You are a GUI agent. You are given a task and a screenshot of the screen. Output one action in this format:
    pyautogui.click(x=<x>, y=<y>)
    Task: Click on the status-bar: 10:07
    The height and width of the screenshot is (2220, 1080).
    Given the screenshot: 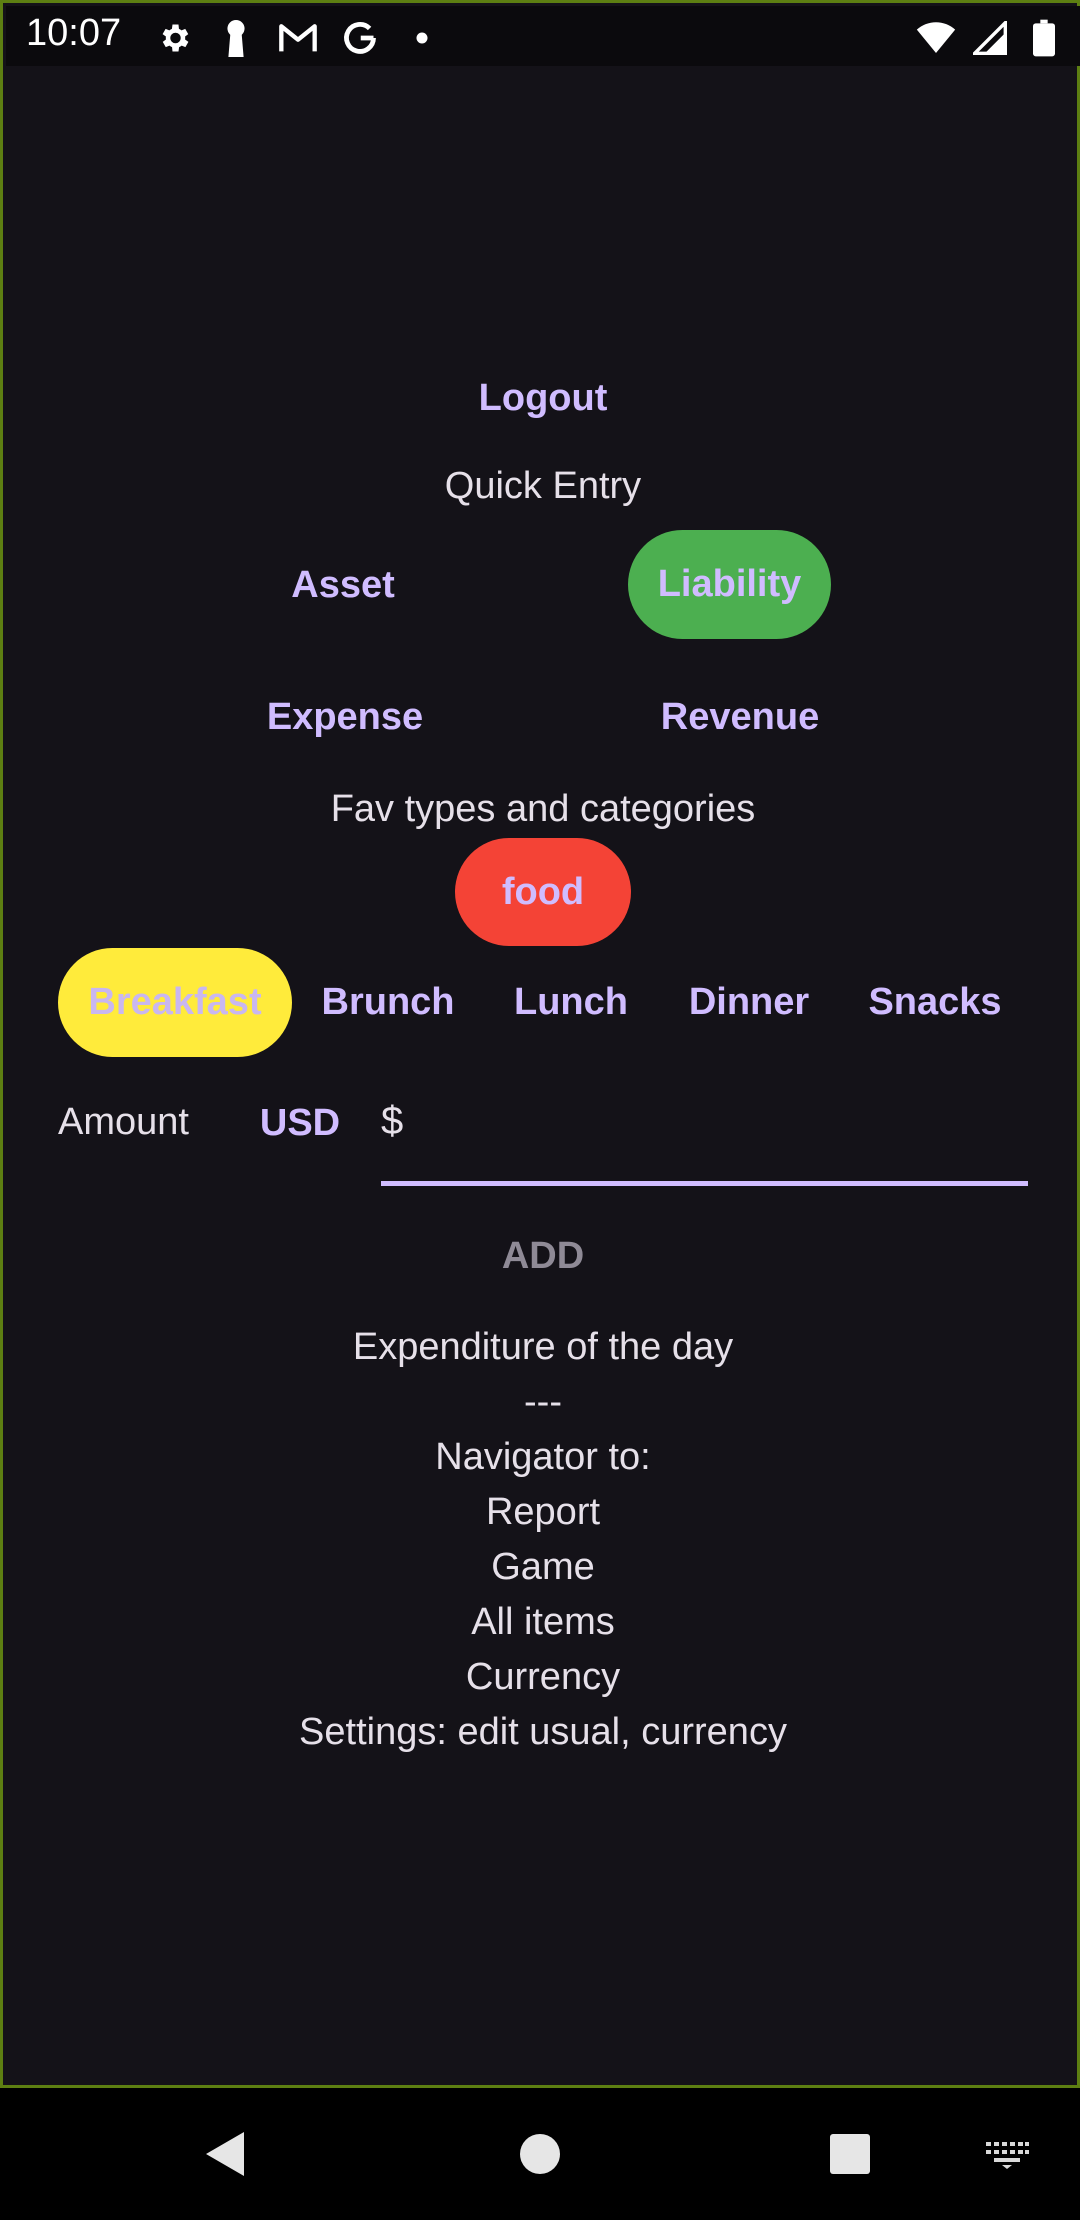 What is the action you would take?
    pyautogui.click(x=543, y=36)
    